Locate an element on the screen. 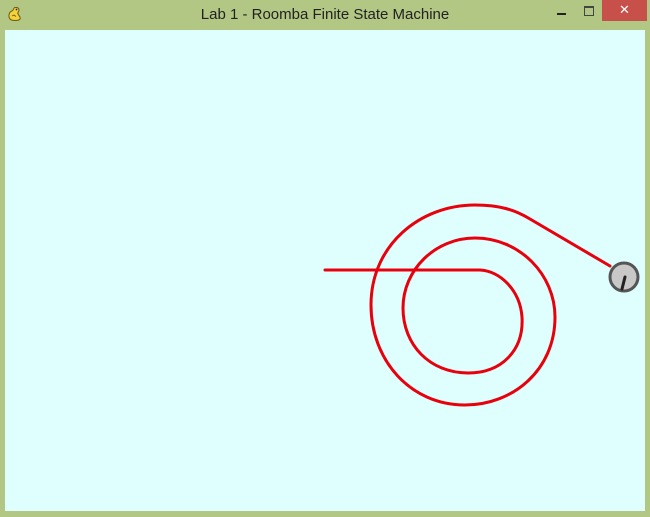 This screenshot has height=517, width=650. title-bar: Lab 1 - Roomba Finite State Machine ✕ is located at coordinates (325, 15).